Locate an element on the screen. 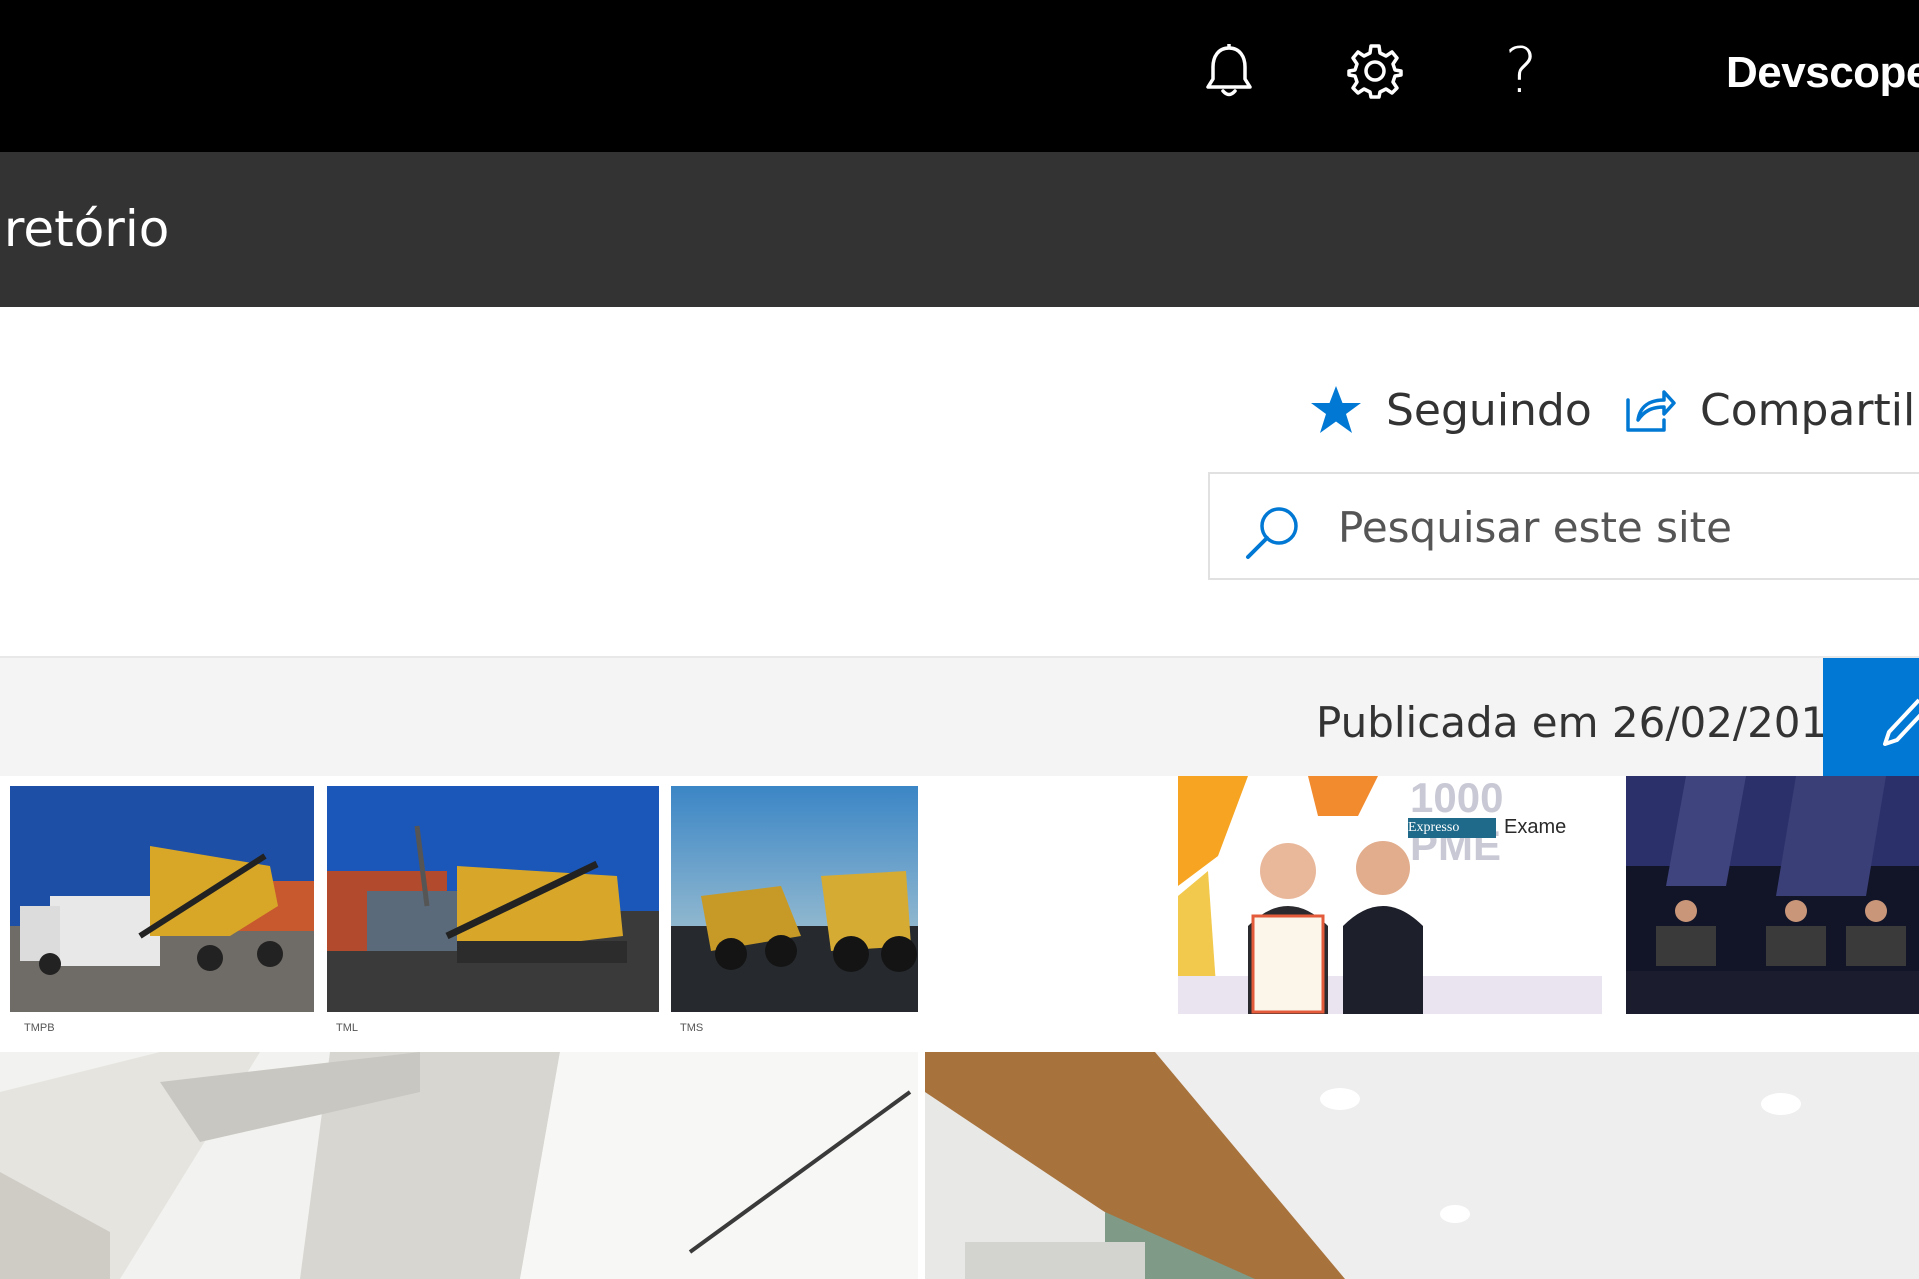  photo-panel-image is located at coordinates (1772, 895).